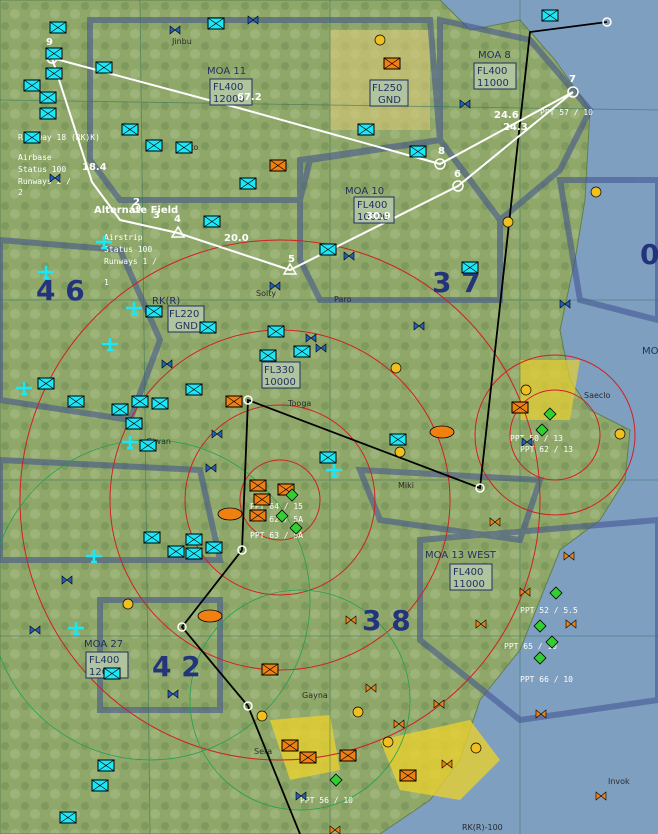 The height and width of the screenshot is (834, 658). I want to click on moa-name: MOA 10, so click(364, 191).